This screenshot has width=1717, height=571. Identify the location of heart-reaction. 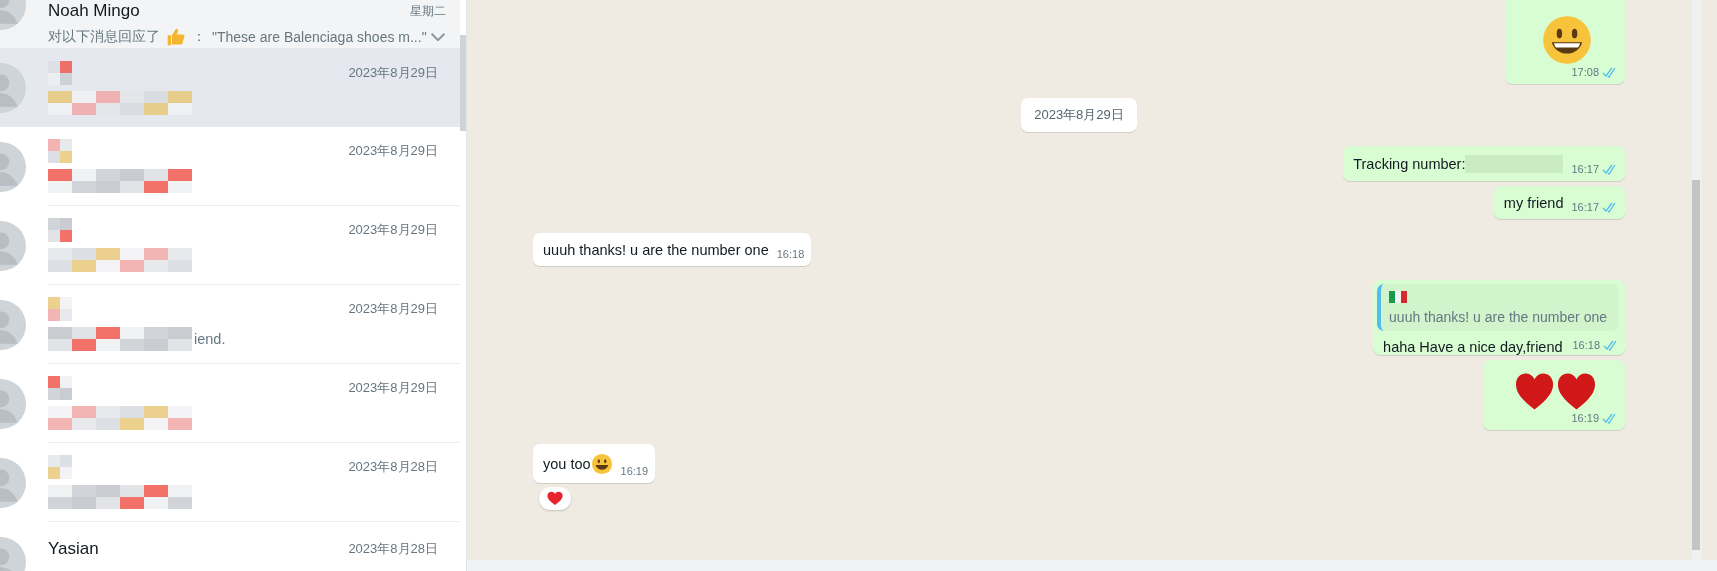
(555, 498).